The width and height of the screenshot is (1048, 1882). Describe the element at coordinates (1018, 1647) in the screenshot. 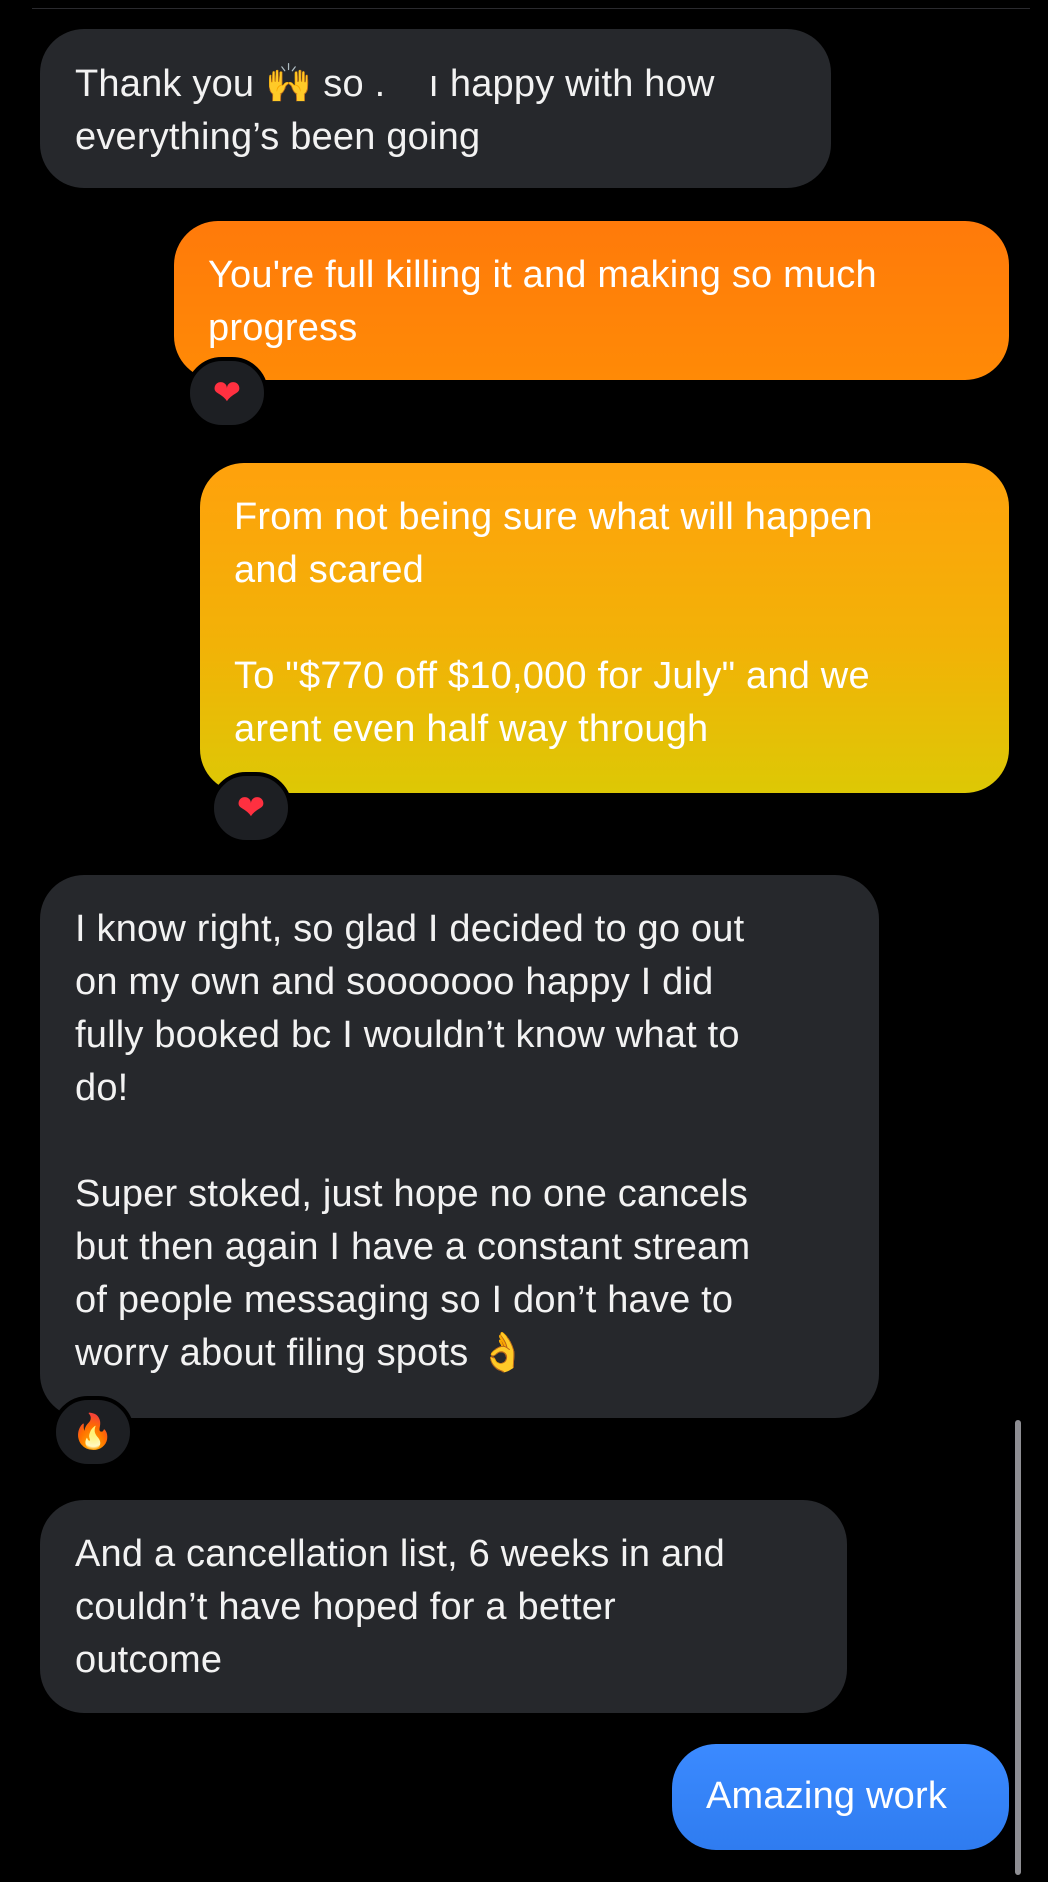

I see `scrollbar` at that location.